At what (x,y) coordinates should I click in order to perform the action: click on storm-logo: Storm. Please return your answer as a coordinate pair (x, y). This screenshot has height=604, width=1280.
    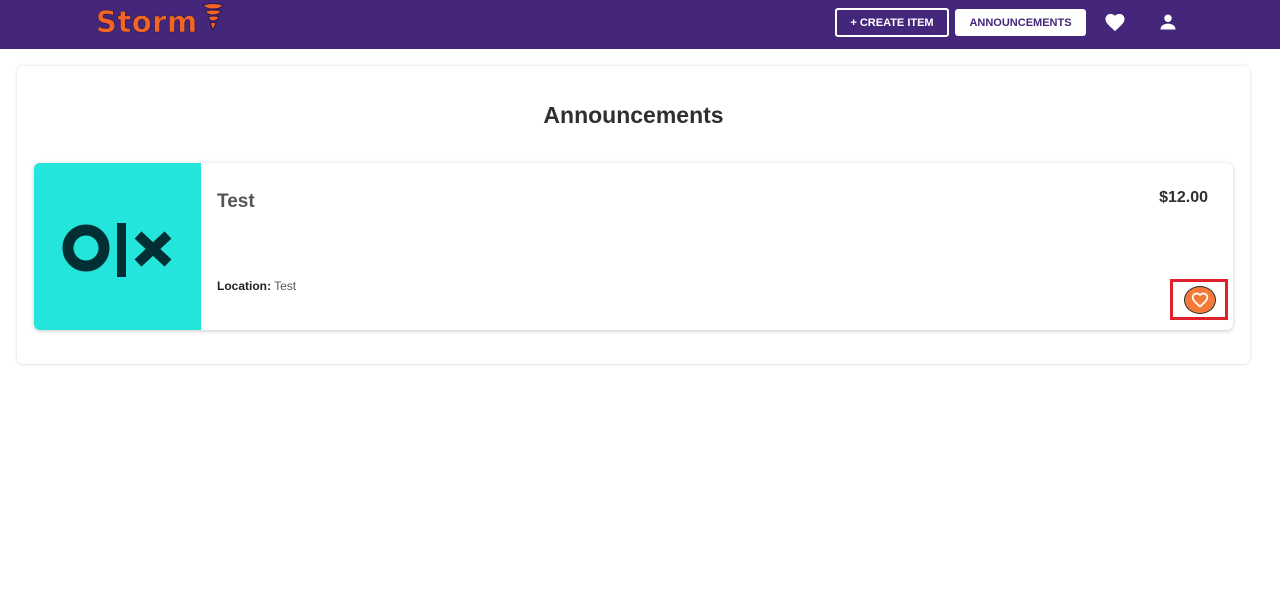
    Looking at the image, I should click on (160, 21).